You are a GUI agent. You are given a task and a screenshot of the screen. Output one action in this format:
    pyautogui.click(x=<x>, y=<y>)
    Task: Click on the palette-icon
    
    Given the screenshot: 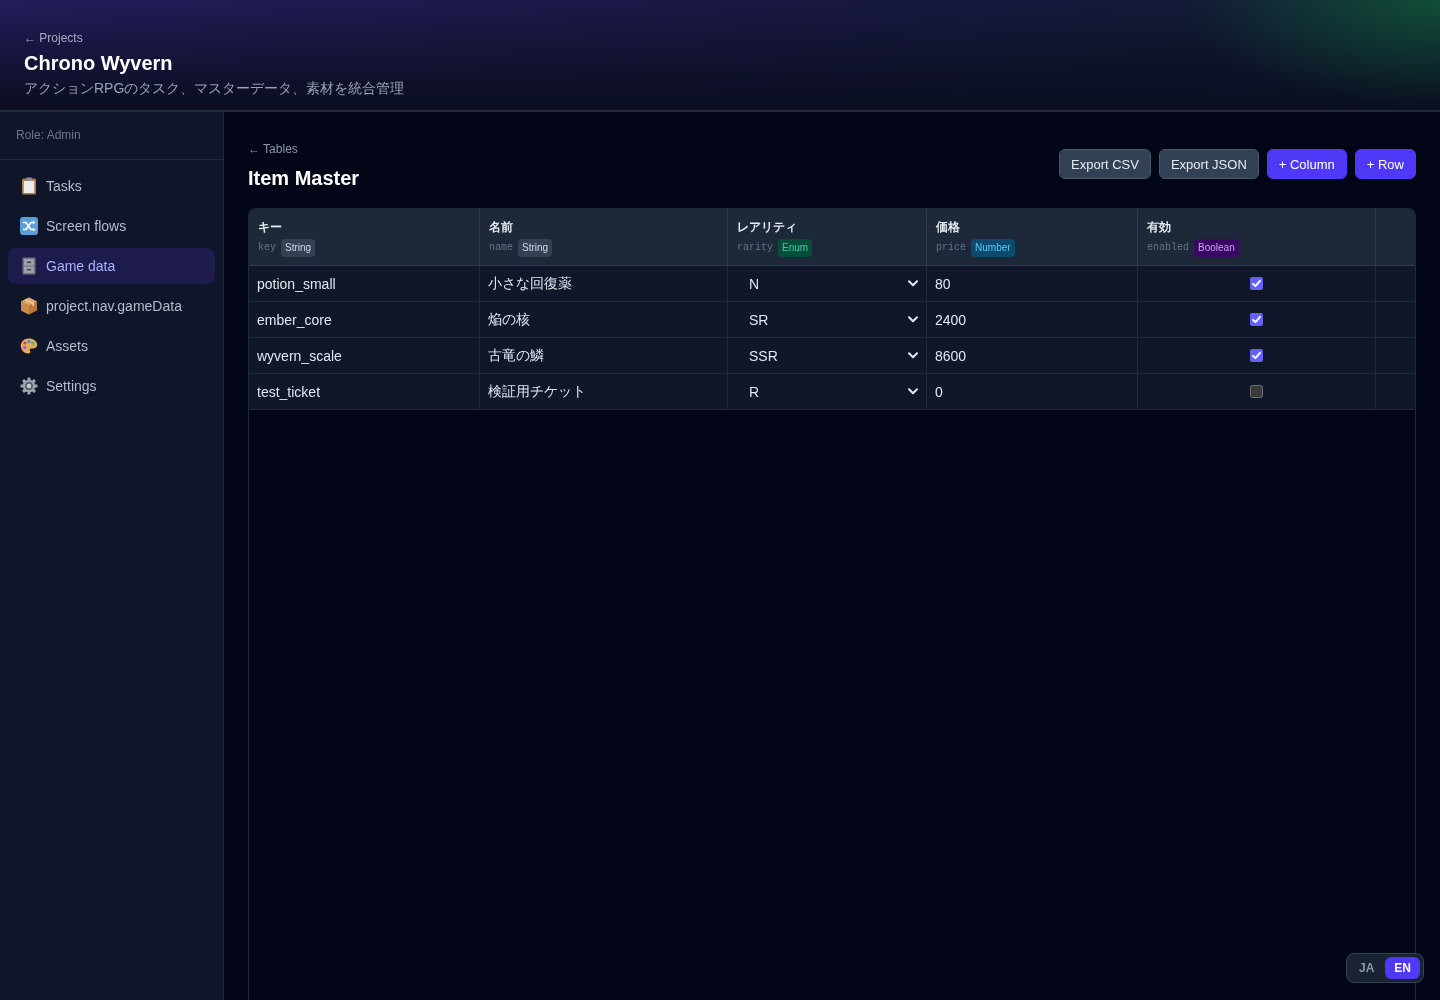 What is the action you would take?
    pyautogui.click(x=29, y=346)
    